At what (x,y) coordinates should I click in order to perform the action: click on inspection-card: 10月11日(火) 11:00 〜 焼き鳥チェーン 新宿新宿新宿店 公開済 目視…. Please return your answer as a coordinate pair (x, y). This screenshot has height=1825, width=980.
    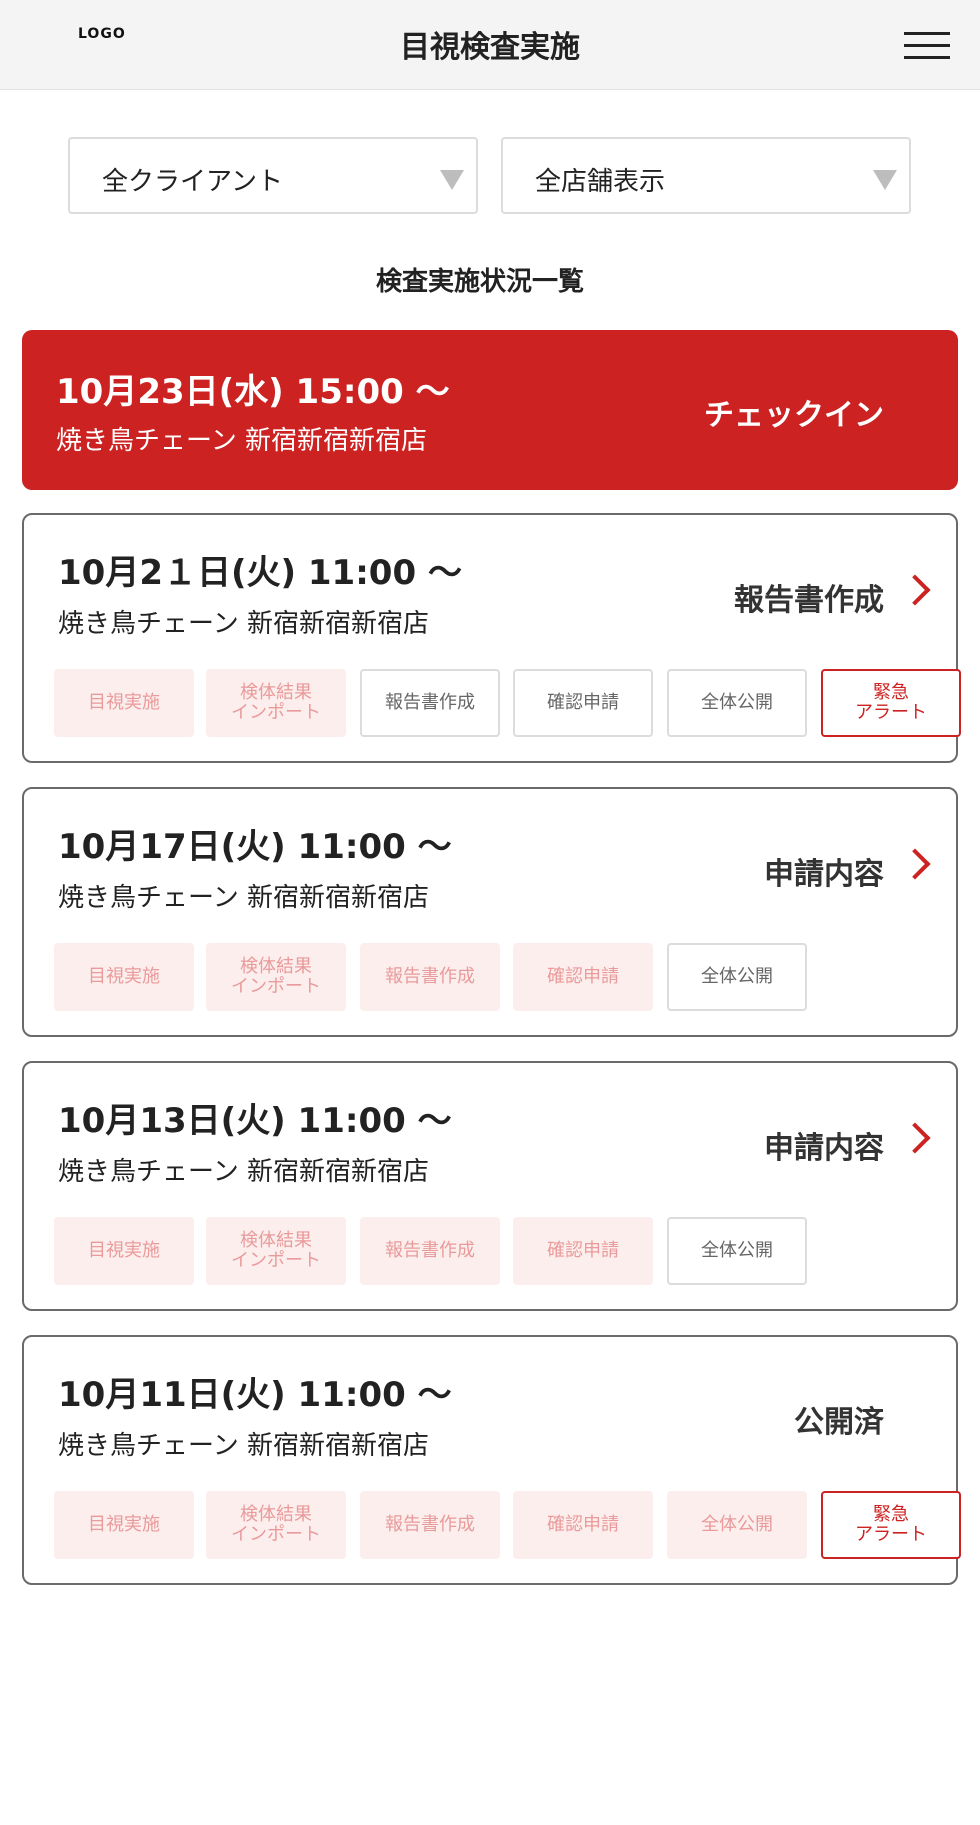
    Looking at the image, I should click on (491, 1460).